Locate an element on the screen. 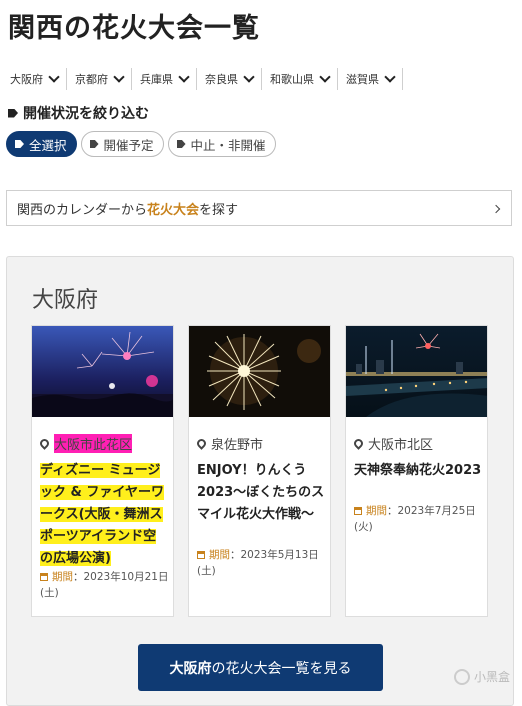 The image size is (522, 706). event-name-text: 天神祭奉納花火2023 is located at coordinates (418, 470).